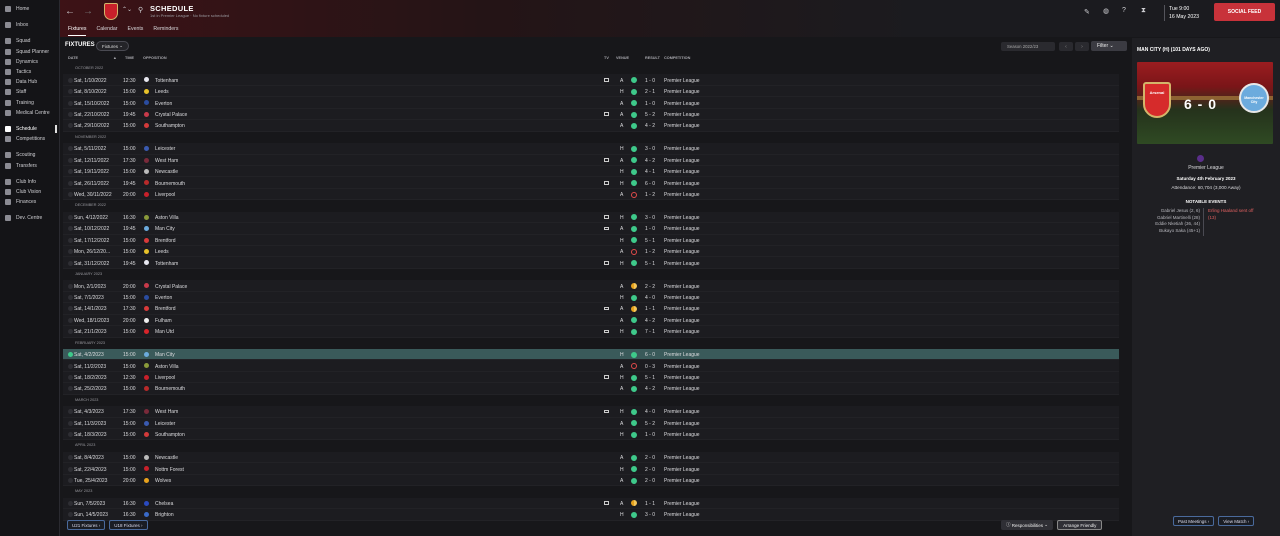  Describe the element at coordinates (1027, 525) in the screenshot. I see `responsibilities-button: ⓘ Responsibilities ⌄` at that location.